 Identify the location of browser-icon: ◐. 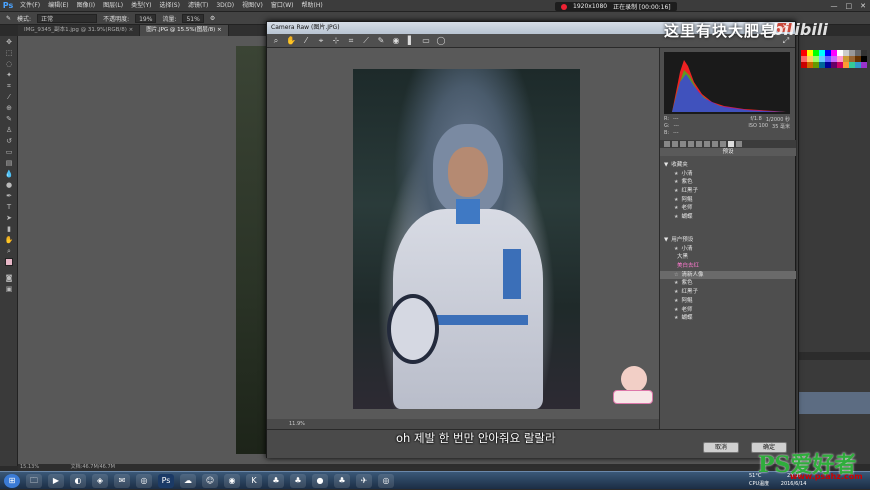
(78, 480).